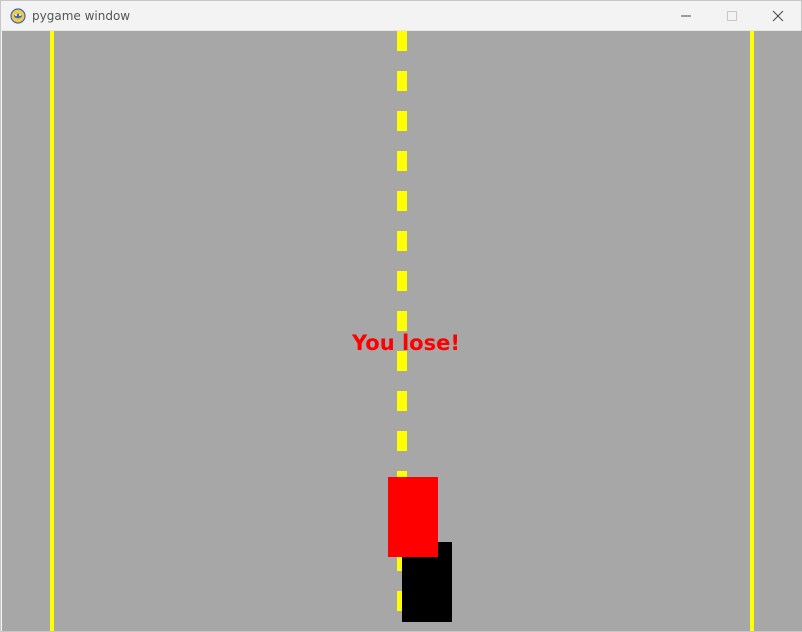 This screenshot has width=802, height=632. I want to click on minimize-button, so click(686, 16).